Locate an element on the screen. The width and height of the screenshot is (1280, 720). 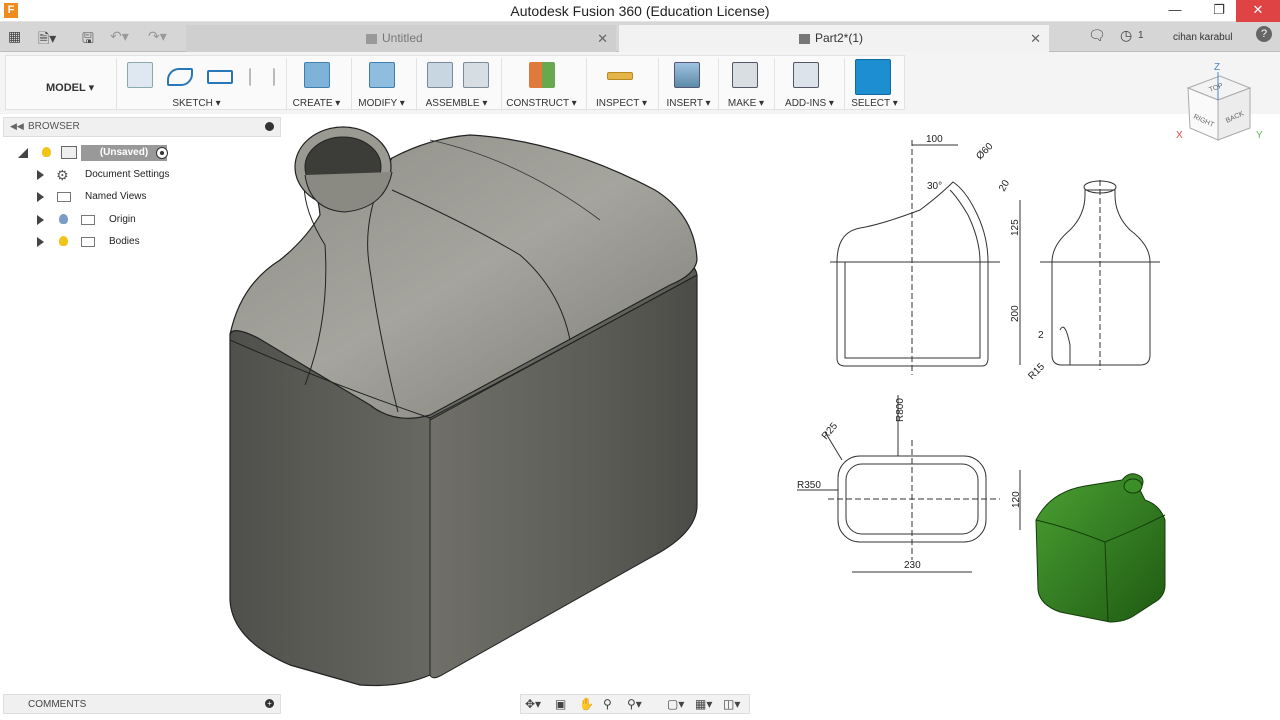
tab-label: Untitled is located at coordinates (402, 38).